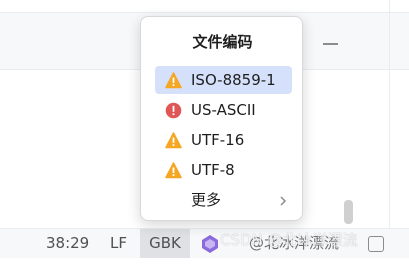 The image size is (409, 264). I want to click on menu-item-utf-16: UTF-16, so click(223, 140).